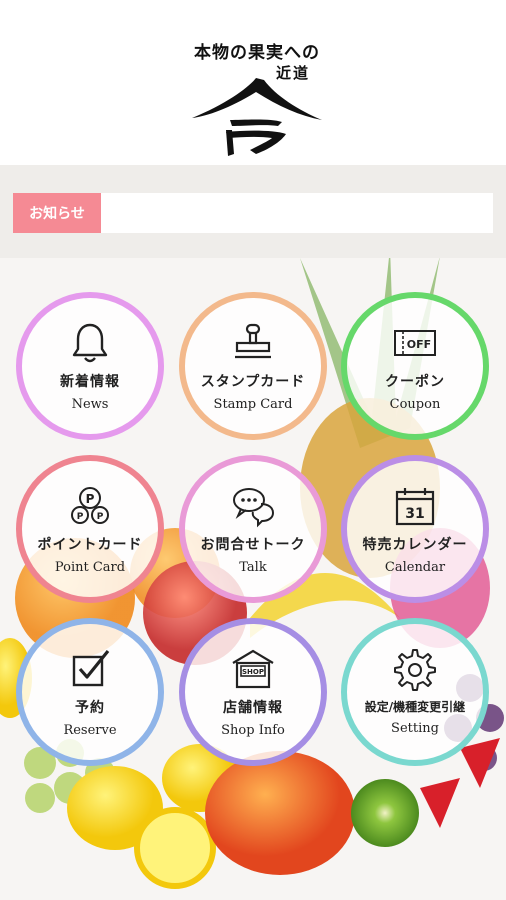 This screenshot has height=900, width=506. What do you see at coordinates (90, 499) in the screenshot?
I see `point-icon-text: P` at bounding box center [90, 499].